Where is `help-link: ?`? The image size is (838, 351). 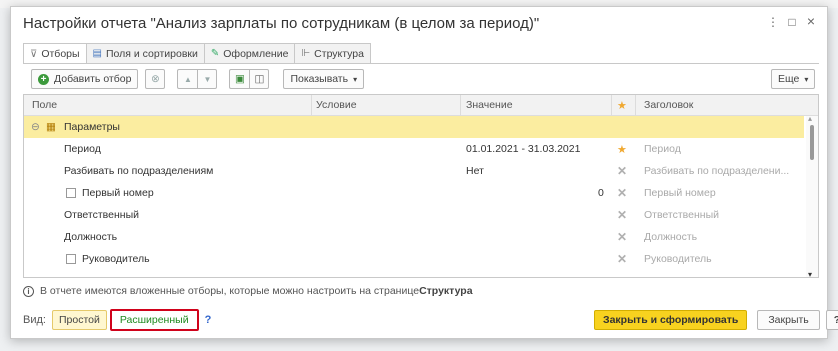
help-link: ? is located at coordinates (208, 320).